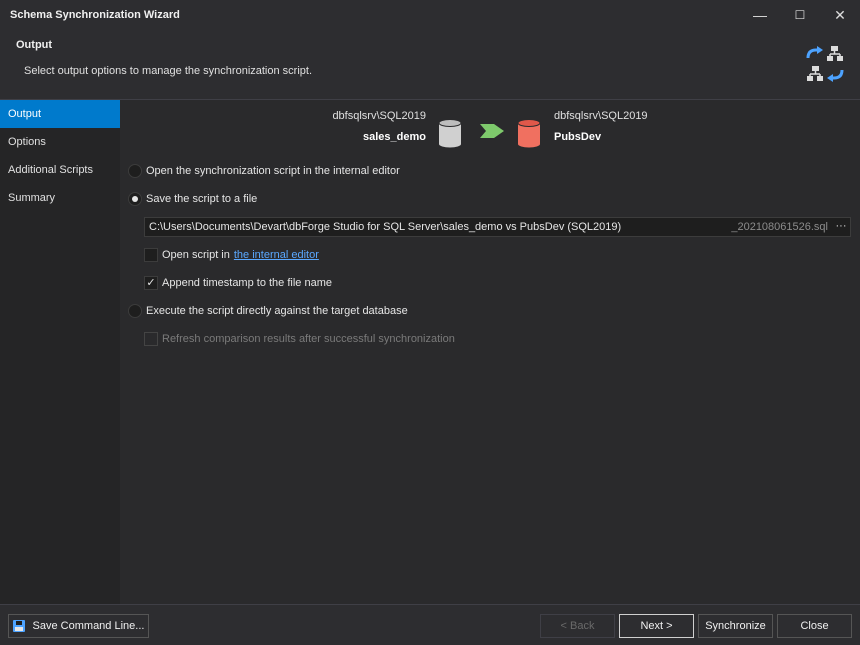  I want to click on open-script-label: Open script in, so click(196, 255).